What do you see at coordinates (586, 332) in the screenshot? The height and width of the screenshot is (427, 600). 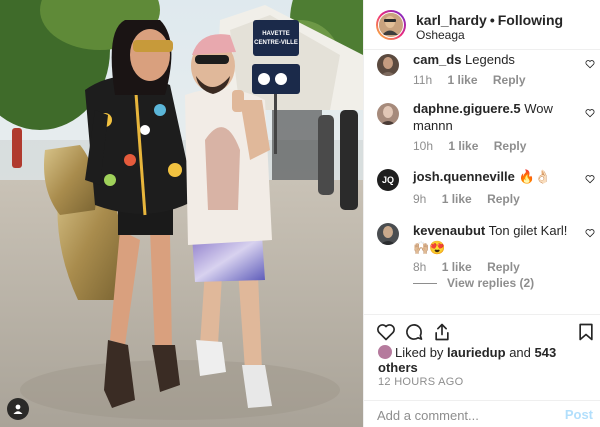 I see `bookmark-icon` at bounding box center [586, 332].